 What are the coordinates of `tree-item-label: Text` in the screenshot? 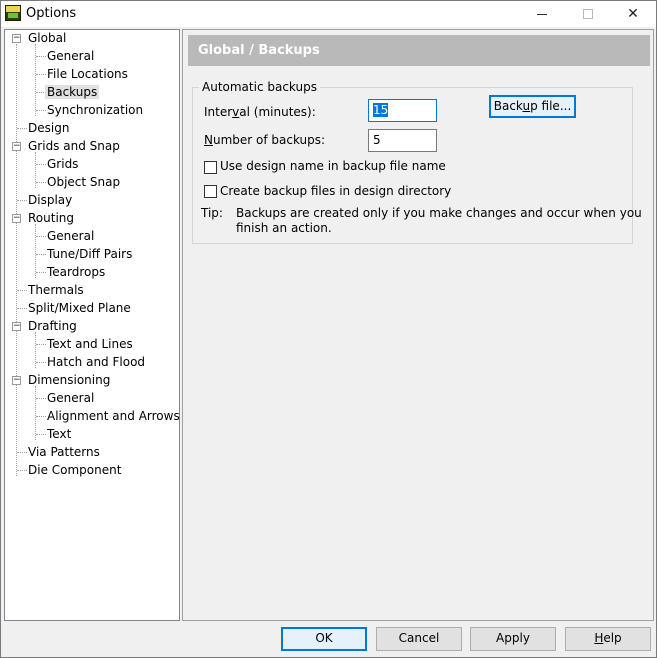 It's located at (59, 434).